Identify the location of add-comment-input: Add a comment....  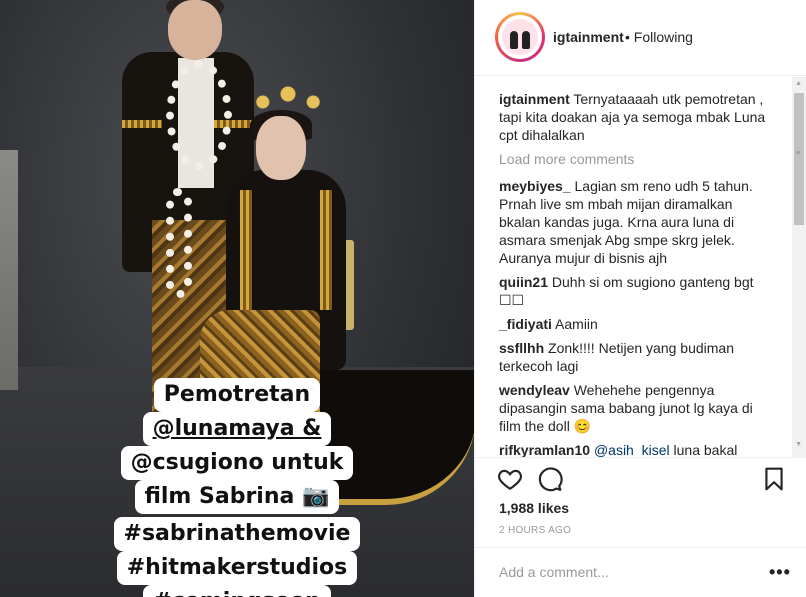
(554, 572).